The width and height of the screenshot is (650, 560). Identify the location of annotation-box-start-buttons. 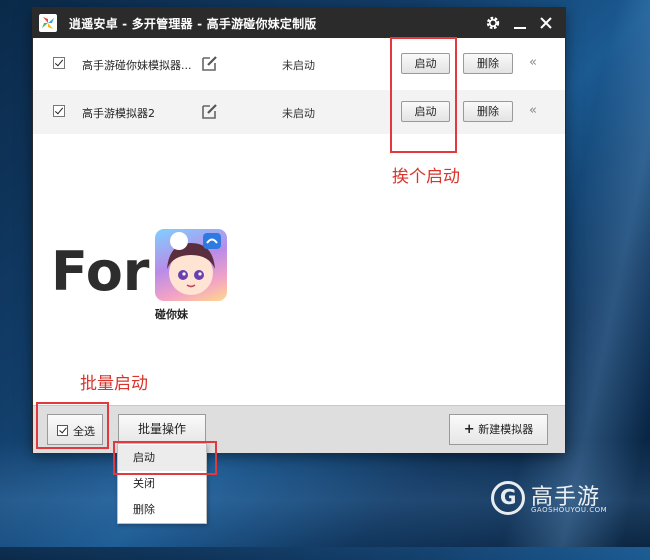
(423, 95).